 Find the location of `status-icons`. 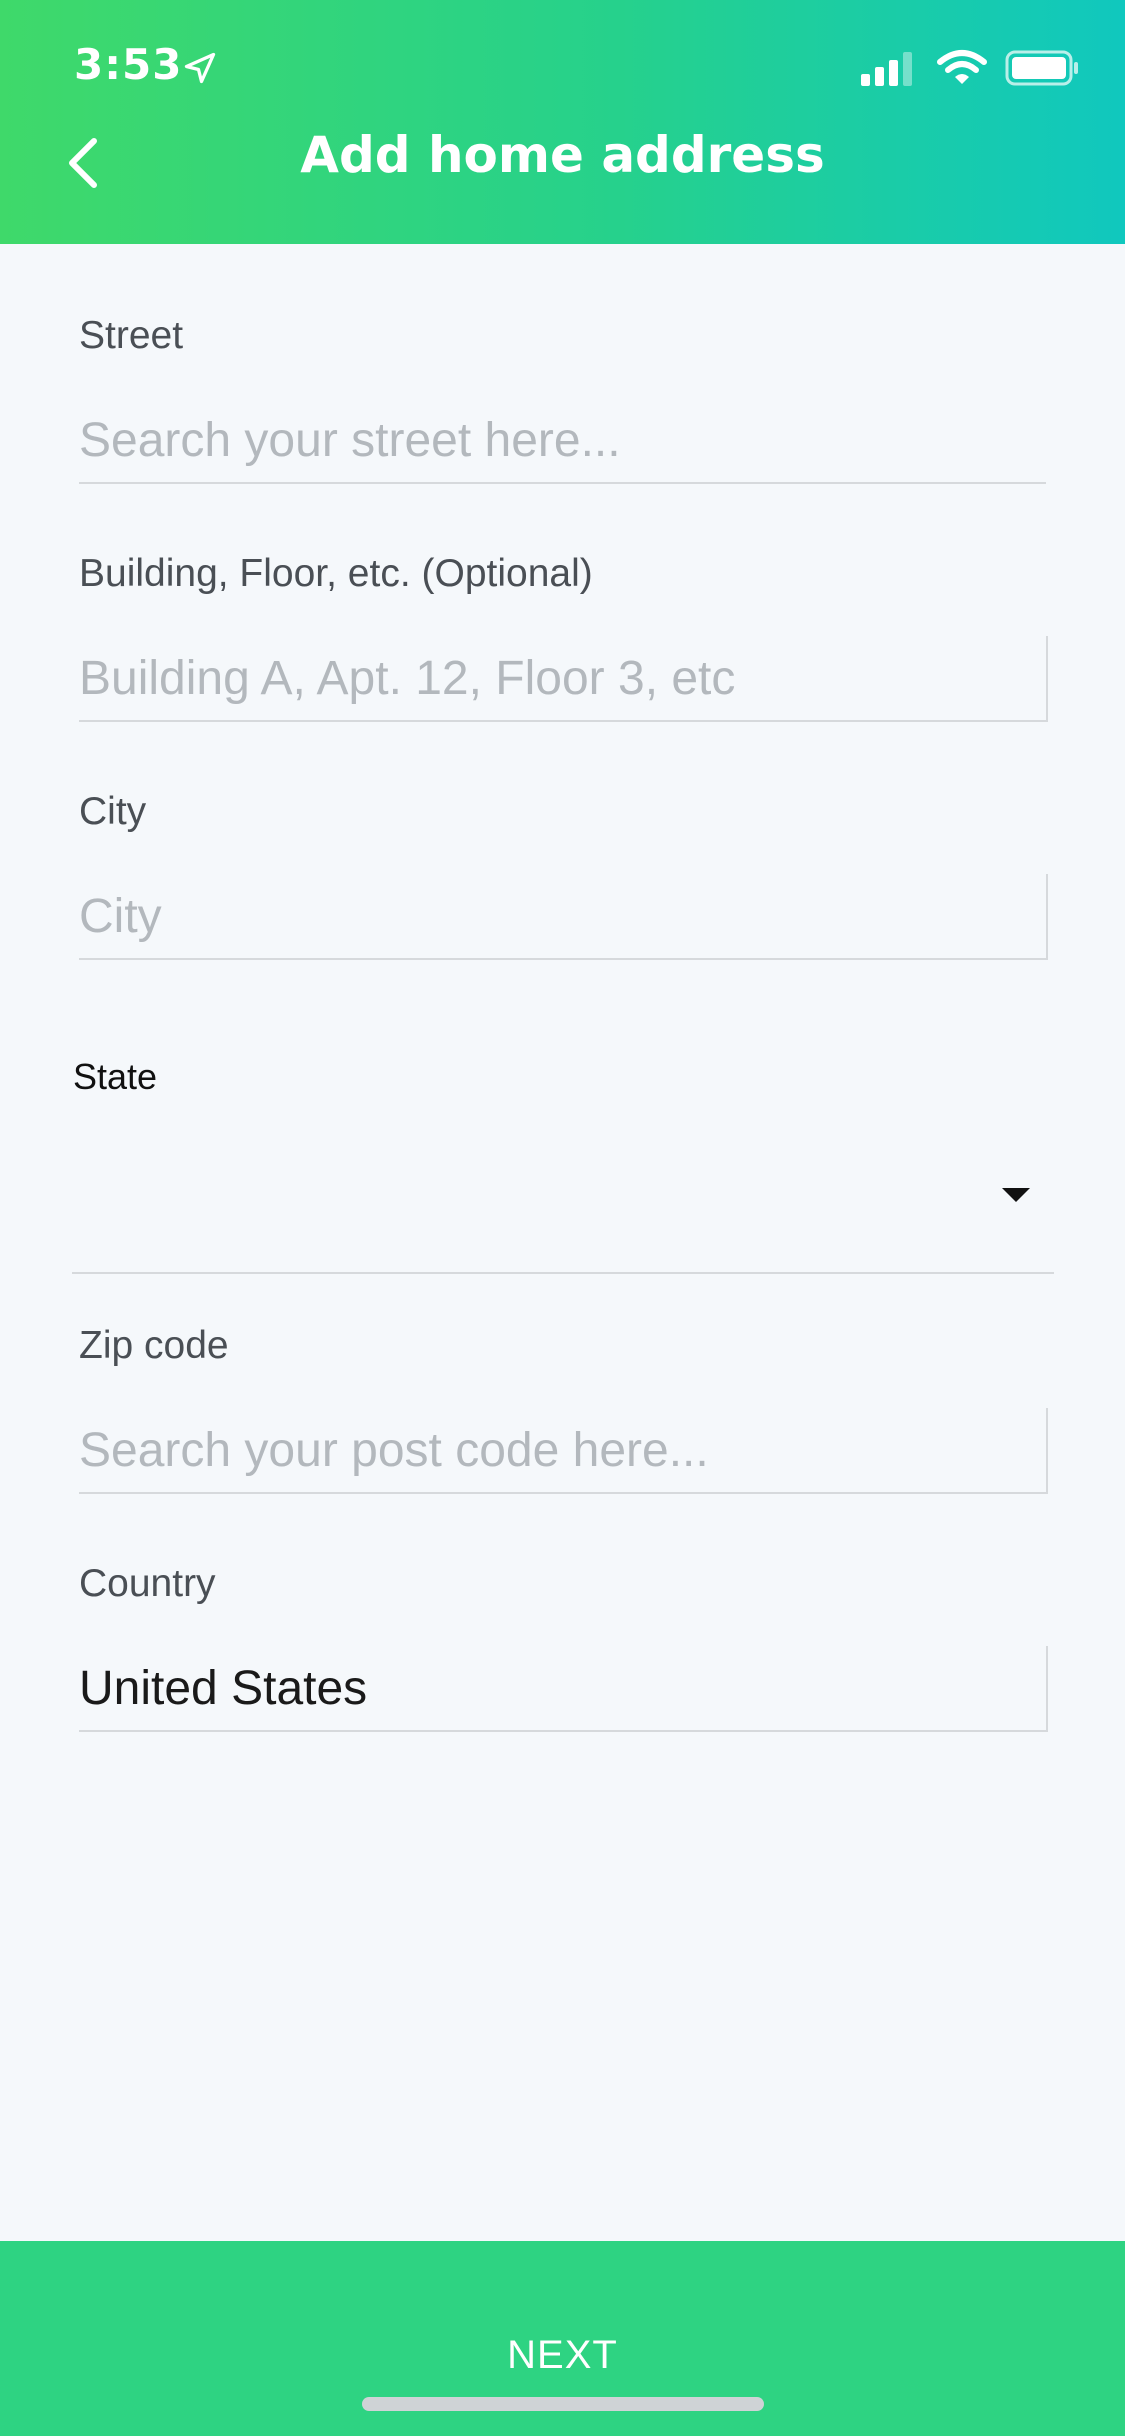

status-icons is located at coordinates (970, 68).